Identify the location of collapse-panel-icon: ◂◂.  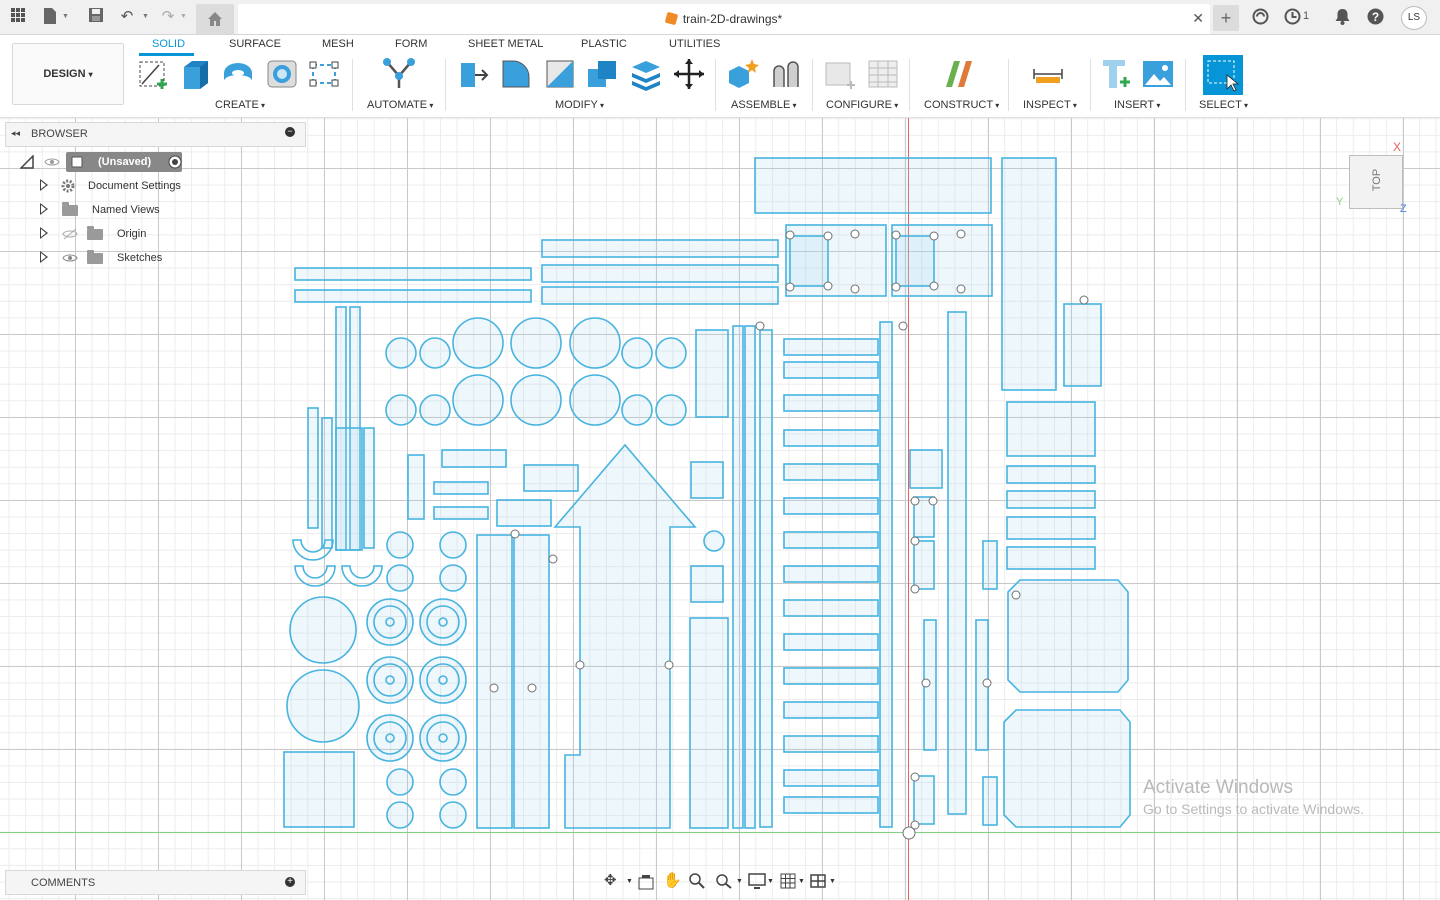
(15, 133).